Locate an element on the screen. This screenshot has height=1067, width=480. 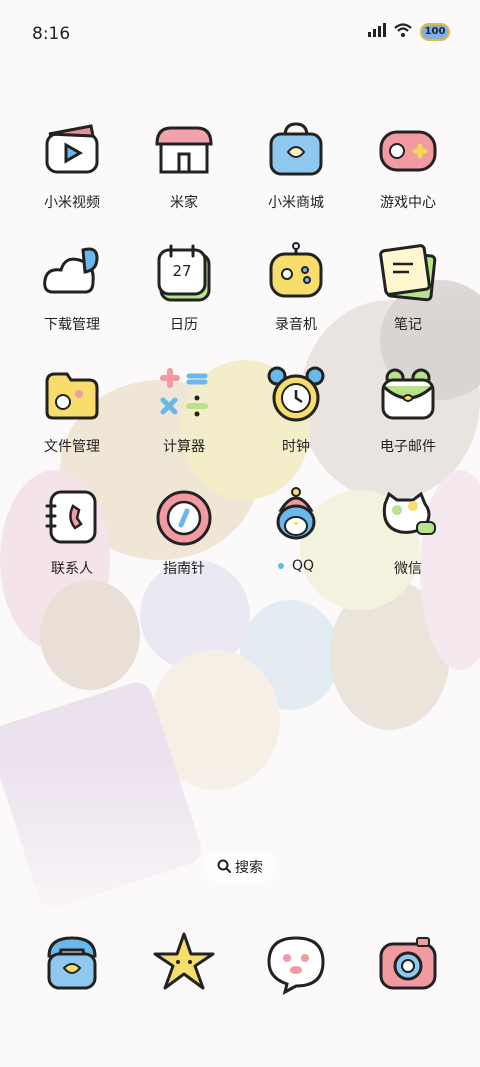
camera-icon is located at coordinates (408, 963).